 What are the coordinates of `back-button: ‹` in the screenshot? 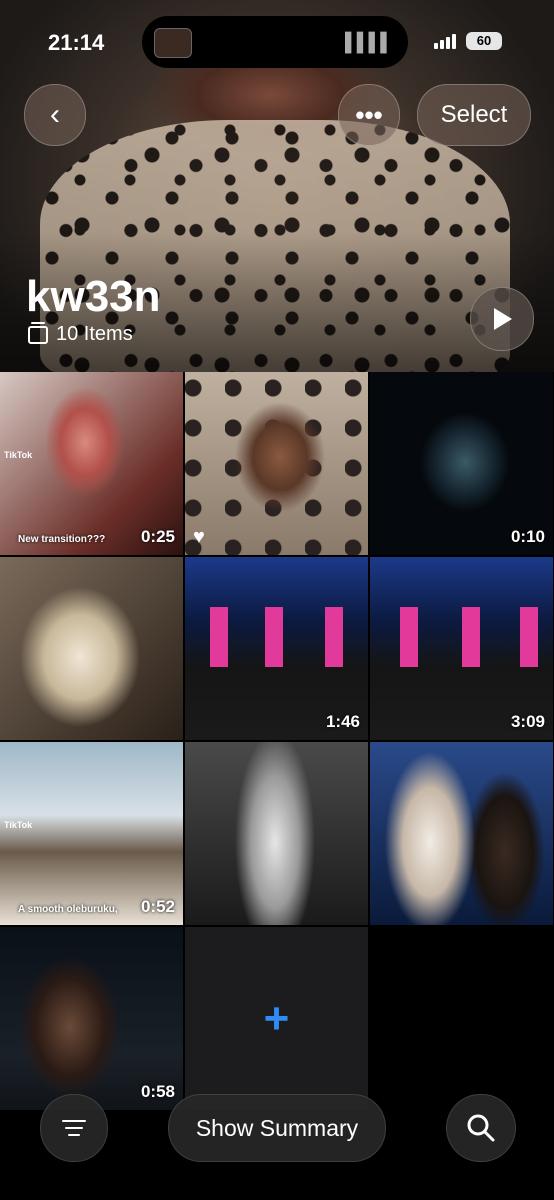 It's located at (55, 115).